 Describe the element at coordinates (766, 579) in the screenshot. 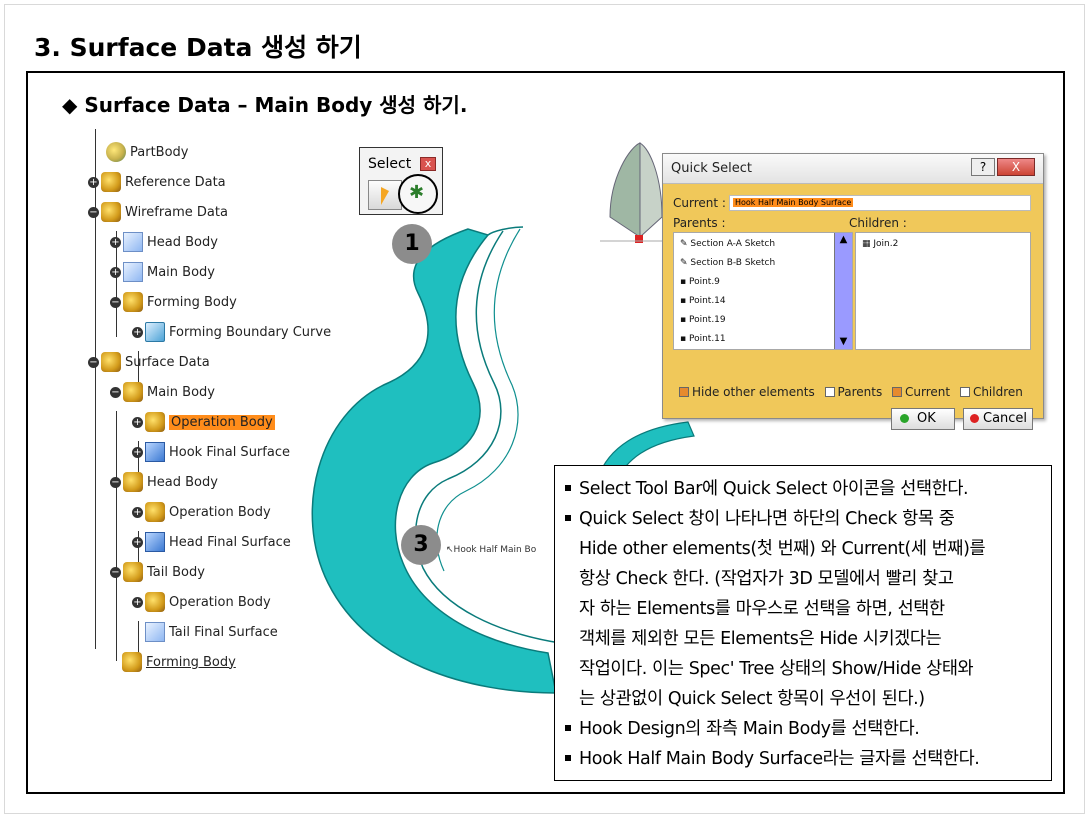

I see `instruction-line: 항상 Check 한다. (작업자가 3D 모델에서 빨리 찾고` at that location.